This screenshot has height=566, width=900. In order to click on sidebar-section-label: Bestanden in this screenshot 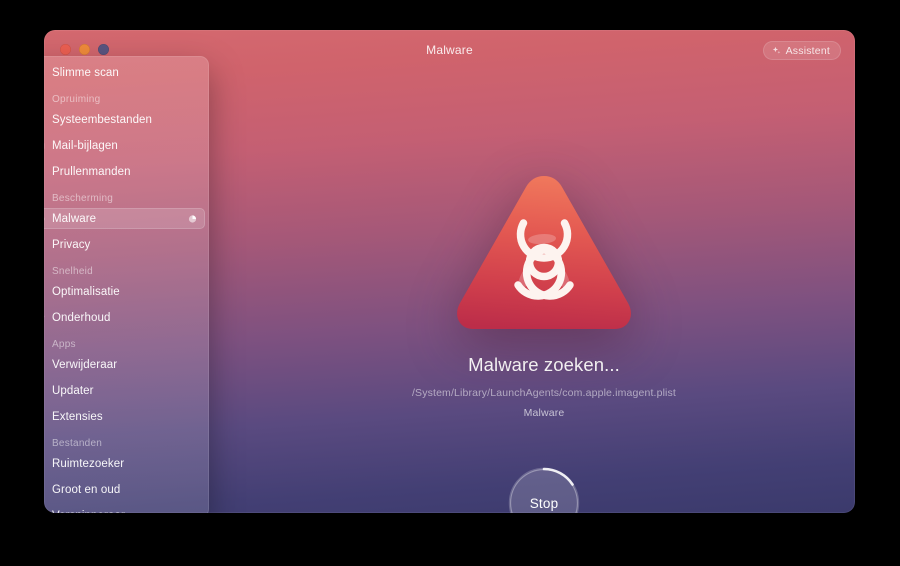, I will do `click(77, 443)`.